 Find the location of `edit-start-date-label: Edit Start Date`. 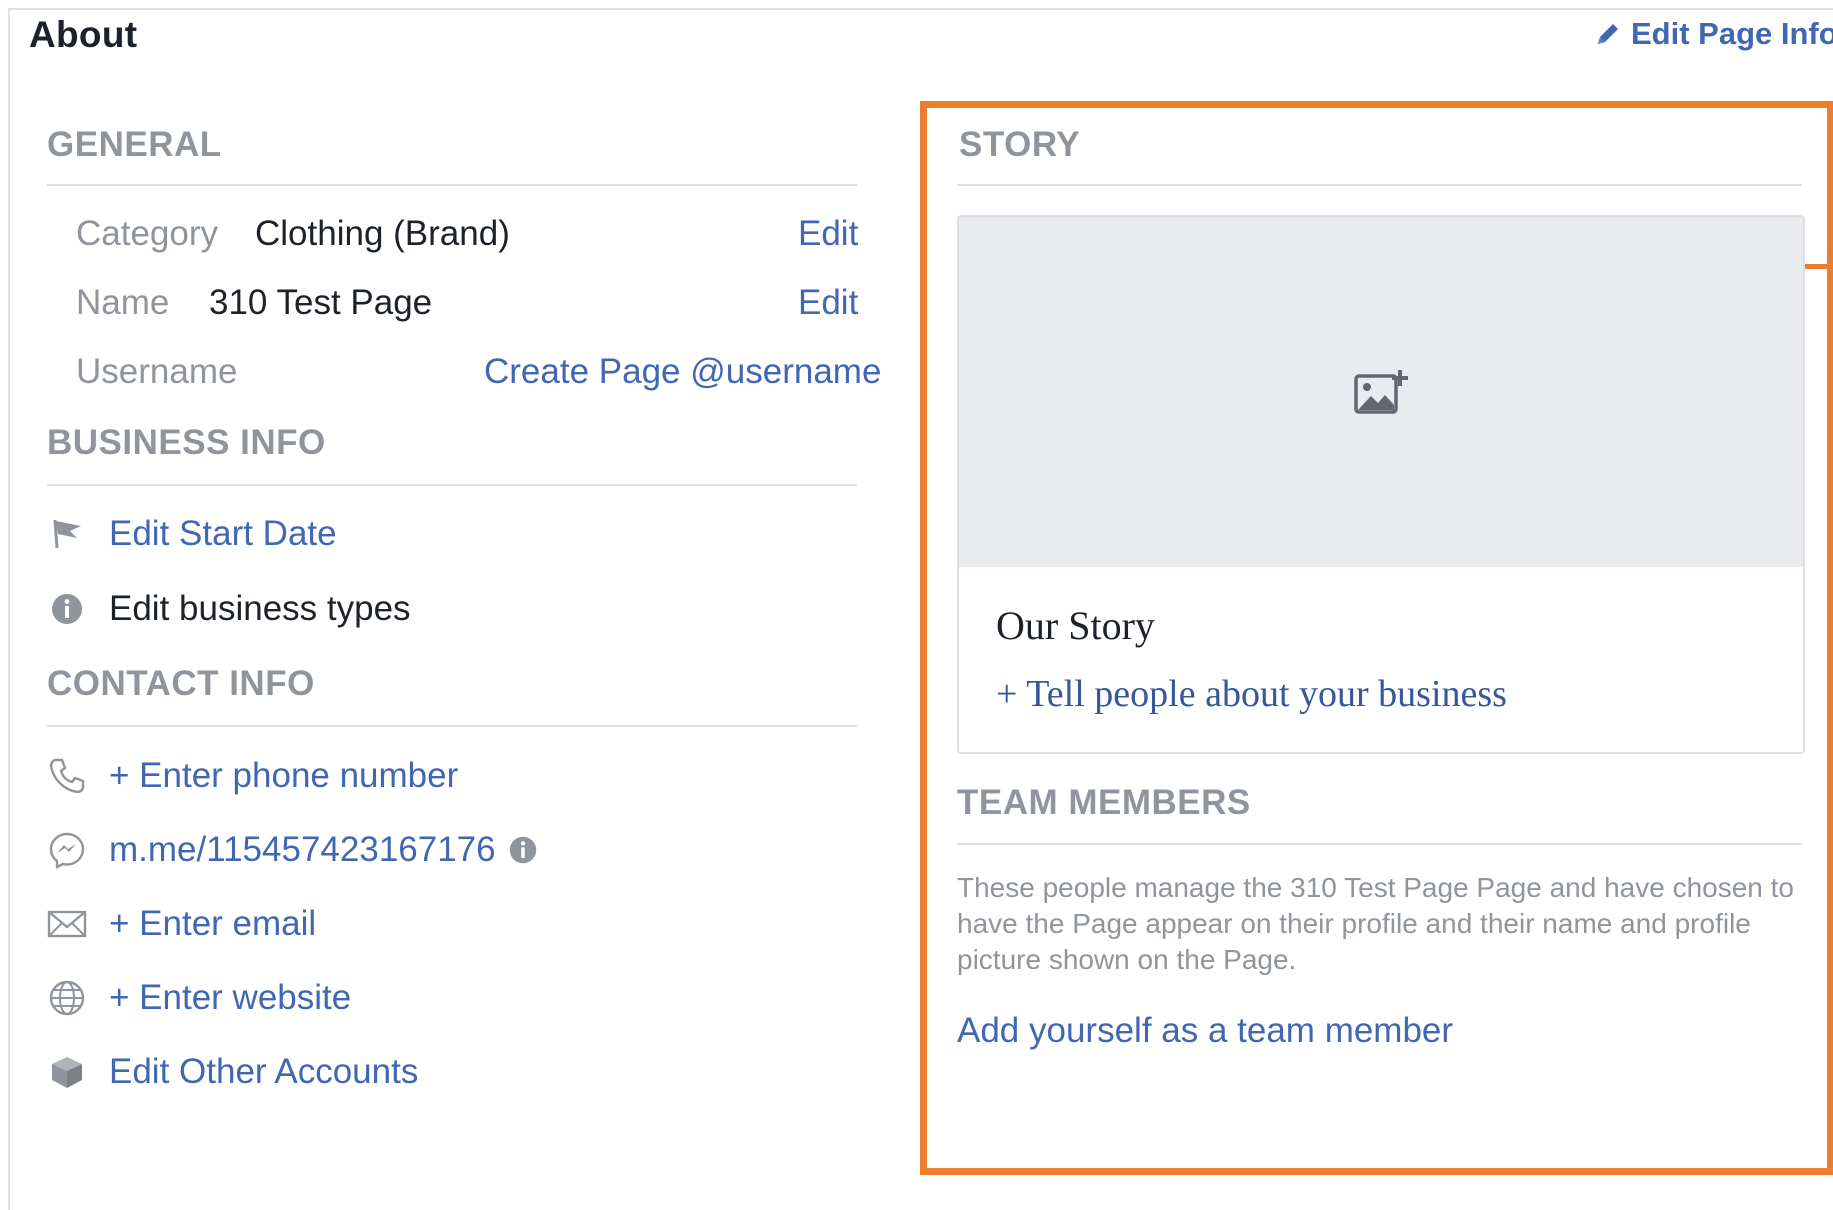

edit-start-date-label: Edit Start Date is located at coordinates (223, 533).